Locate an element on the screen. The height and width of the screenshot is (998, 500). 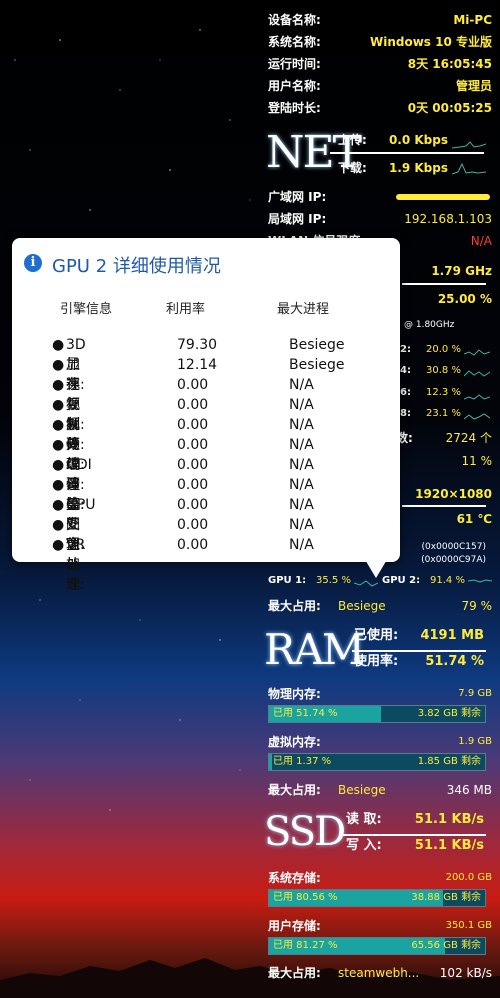
user-name-value: 管理员 is located at coordinates (473, 86).